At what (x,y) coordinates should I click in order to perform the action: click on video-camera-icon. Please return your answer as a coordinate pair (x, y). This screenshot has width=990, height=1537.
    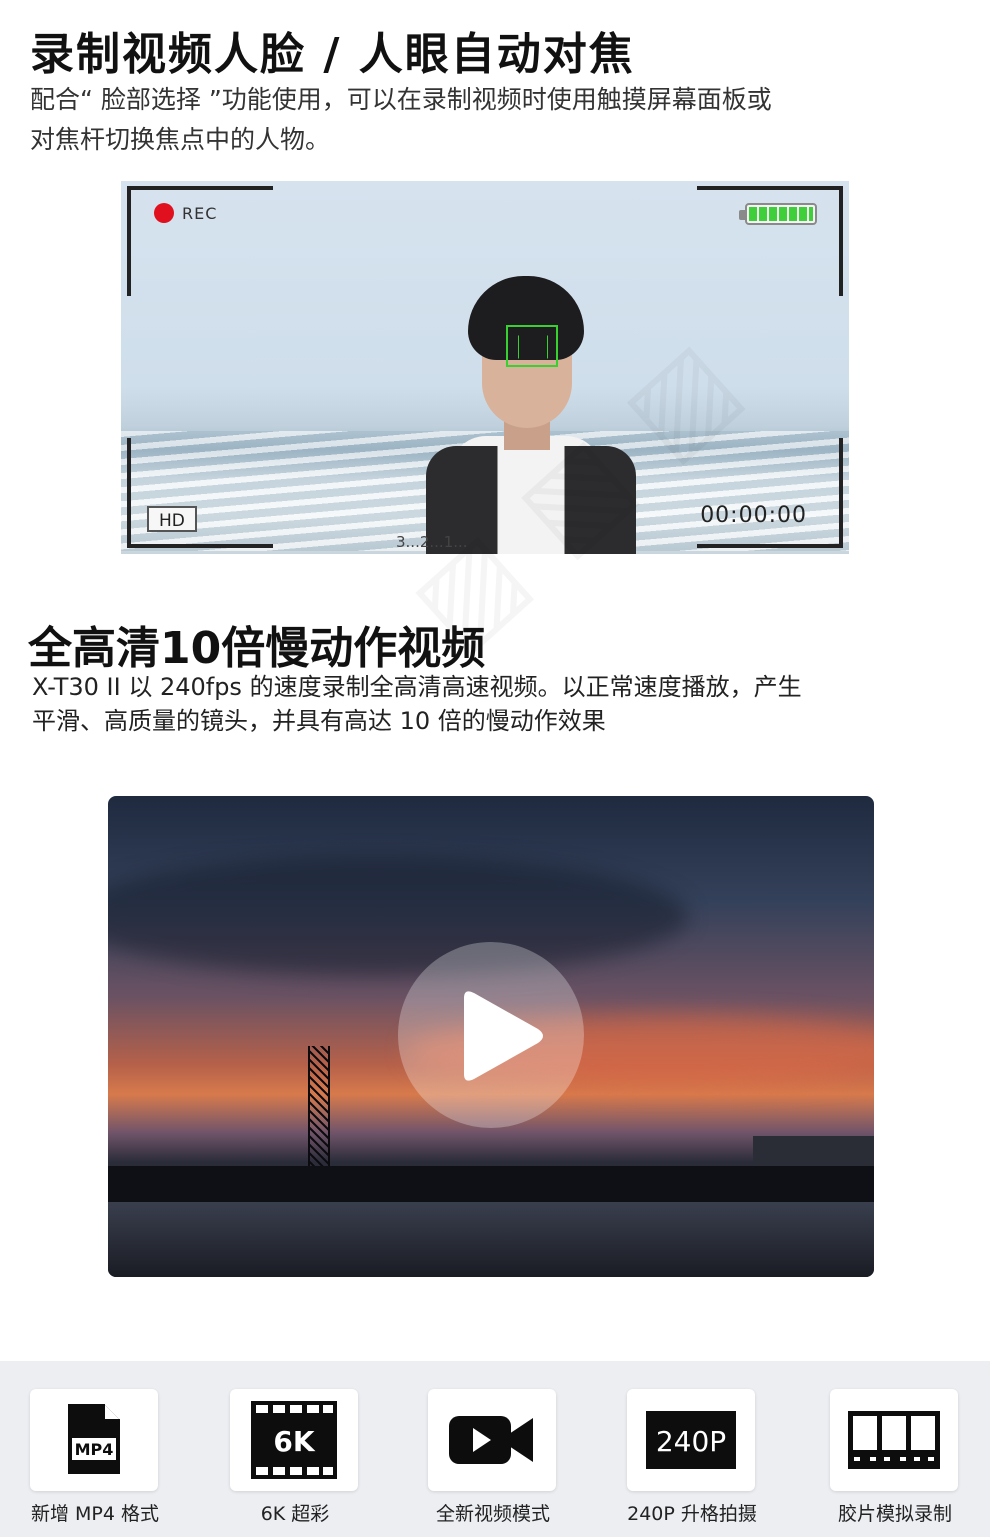
    Looking at the image, I should click on (491, 1440).